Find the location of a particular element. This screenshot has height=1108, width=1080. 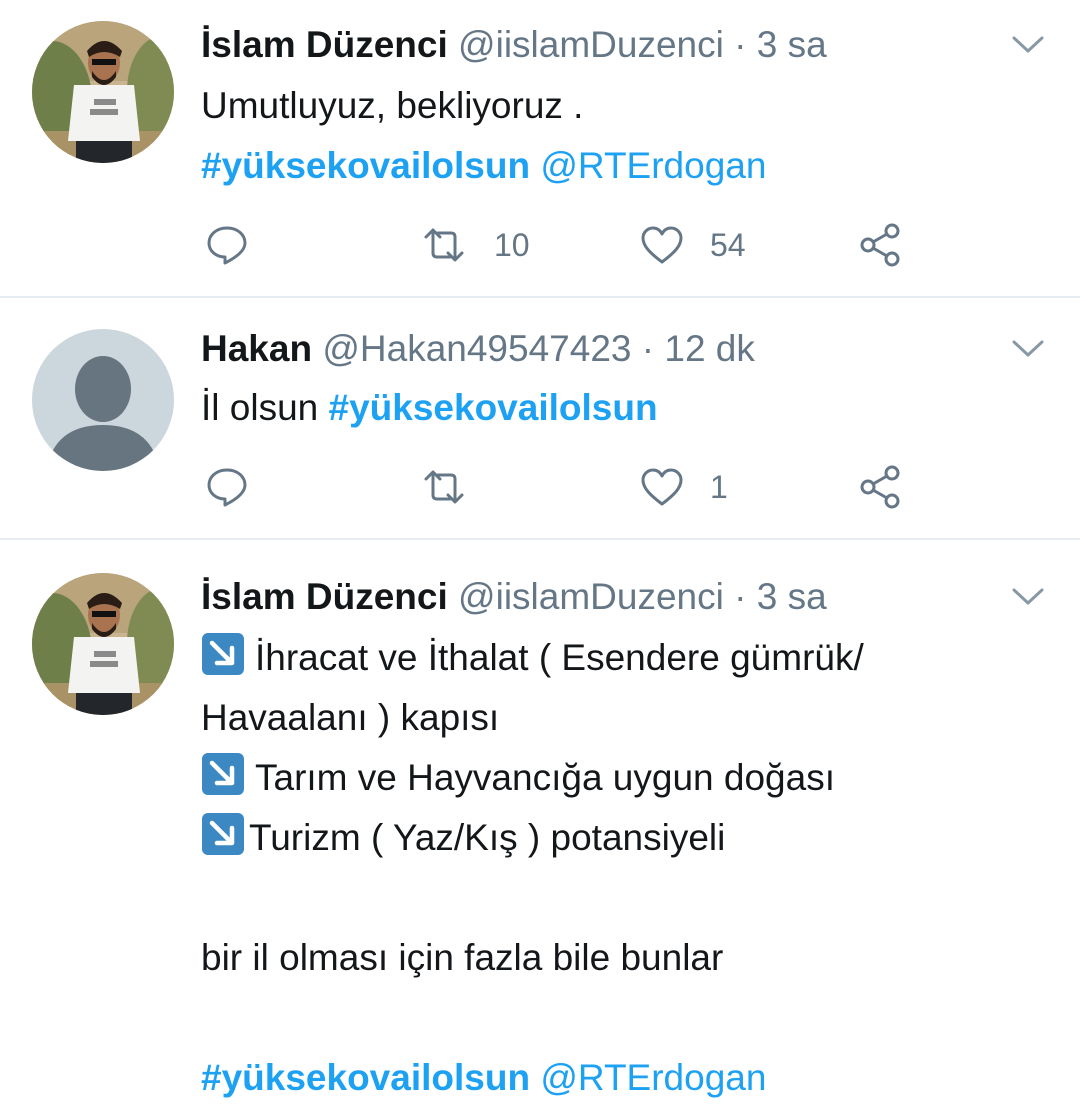

tweet-header: Hakan @Hakan49547423 · 12 dk is located at coordinates (478, 349).